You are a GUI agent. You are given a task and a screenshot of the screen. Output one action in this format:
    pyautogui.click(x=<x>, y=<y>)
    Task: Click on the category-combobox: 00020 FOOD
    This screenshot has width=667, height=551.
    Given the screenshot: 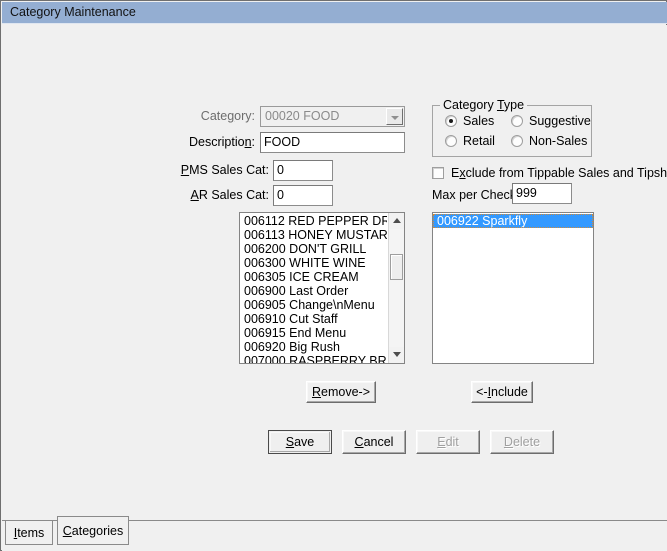 What is the action you would take?
    pyautogui.click(x=332, y=116)
    